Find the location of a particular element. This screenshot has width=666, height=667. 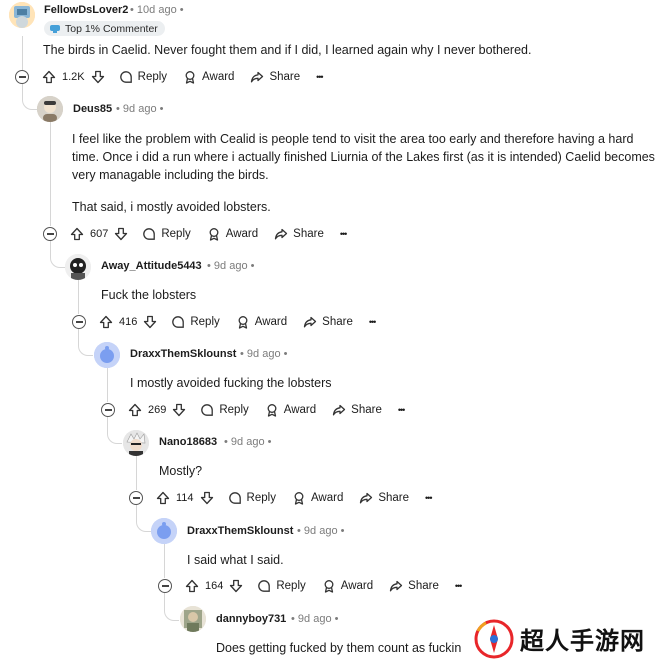

comment-actions: 1.2K Reply Award Share ••• is located at coordinates (177, 77).